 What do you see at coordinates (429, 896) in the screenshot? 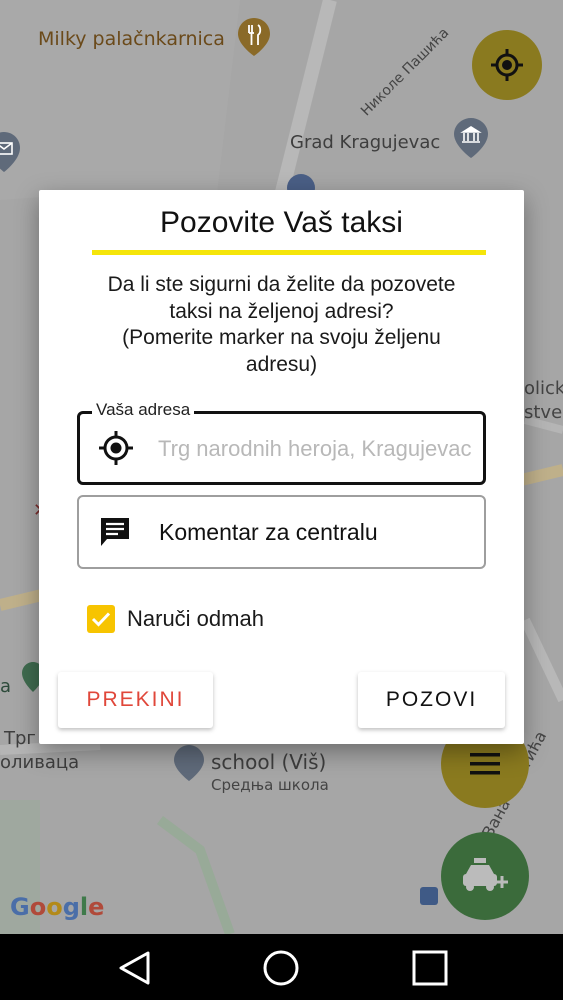
I see `bus-stop-icon` at bounding box center [429, 896].